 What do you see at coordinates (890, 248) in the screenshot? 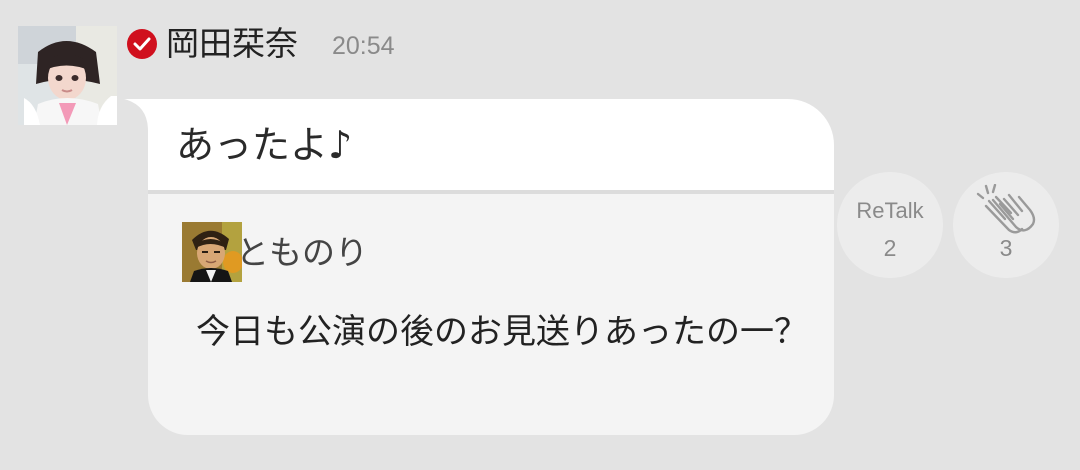
I see `retalk-count: 2` at bounding box center [890, 248].